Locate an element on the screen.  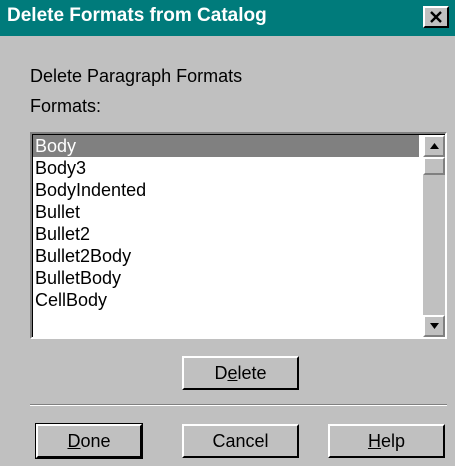
arrow-up-icon is located at coordinates (434, 146).